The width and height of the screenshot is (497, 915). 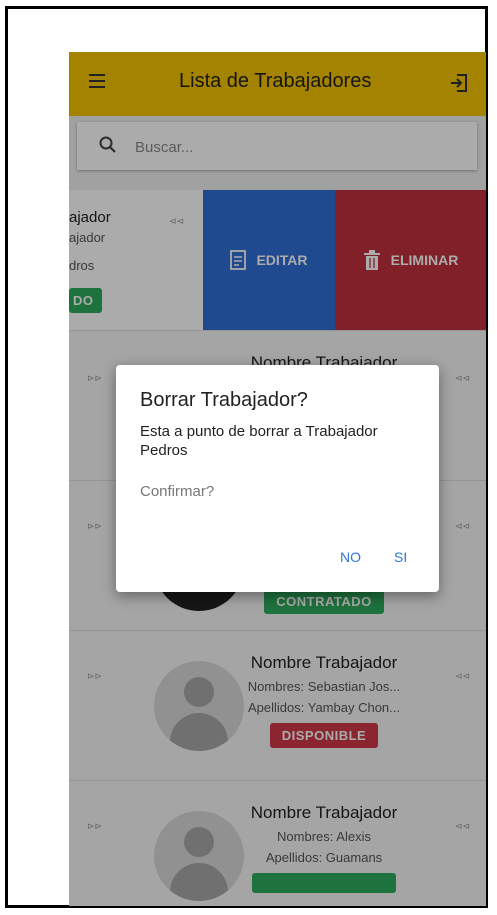 I want to click on no-button: NO, so click(x=350, y=557).